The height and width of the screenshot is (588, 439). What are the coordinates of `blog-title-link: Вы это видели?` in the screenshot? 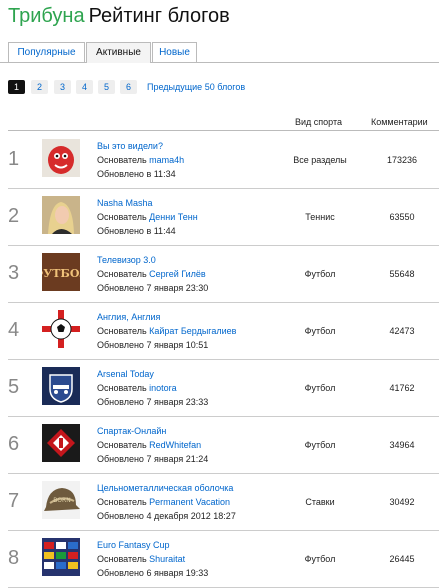 It's located at (130, 146).